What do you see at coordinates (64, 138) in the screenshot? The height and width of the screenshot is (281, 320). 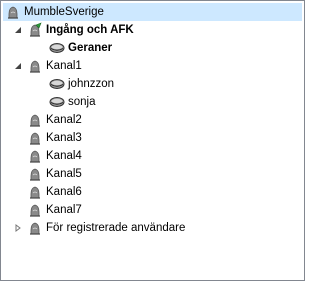 I see `channel-row-label: Kanal3` at bounding box center [64, 138].